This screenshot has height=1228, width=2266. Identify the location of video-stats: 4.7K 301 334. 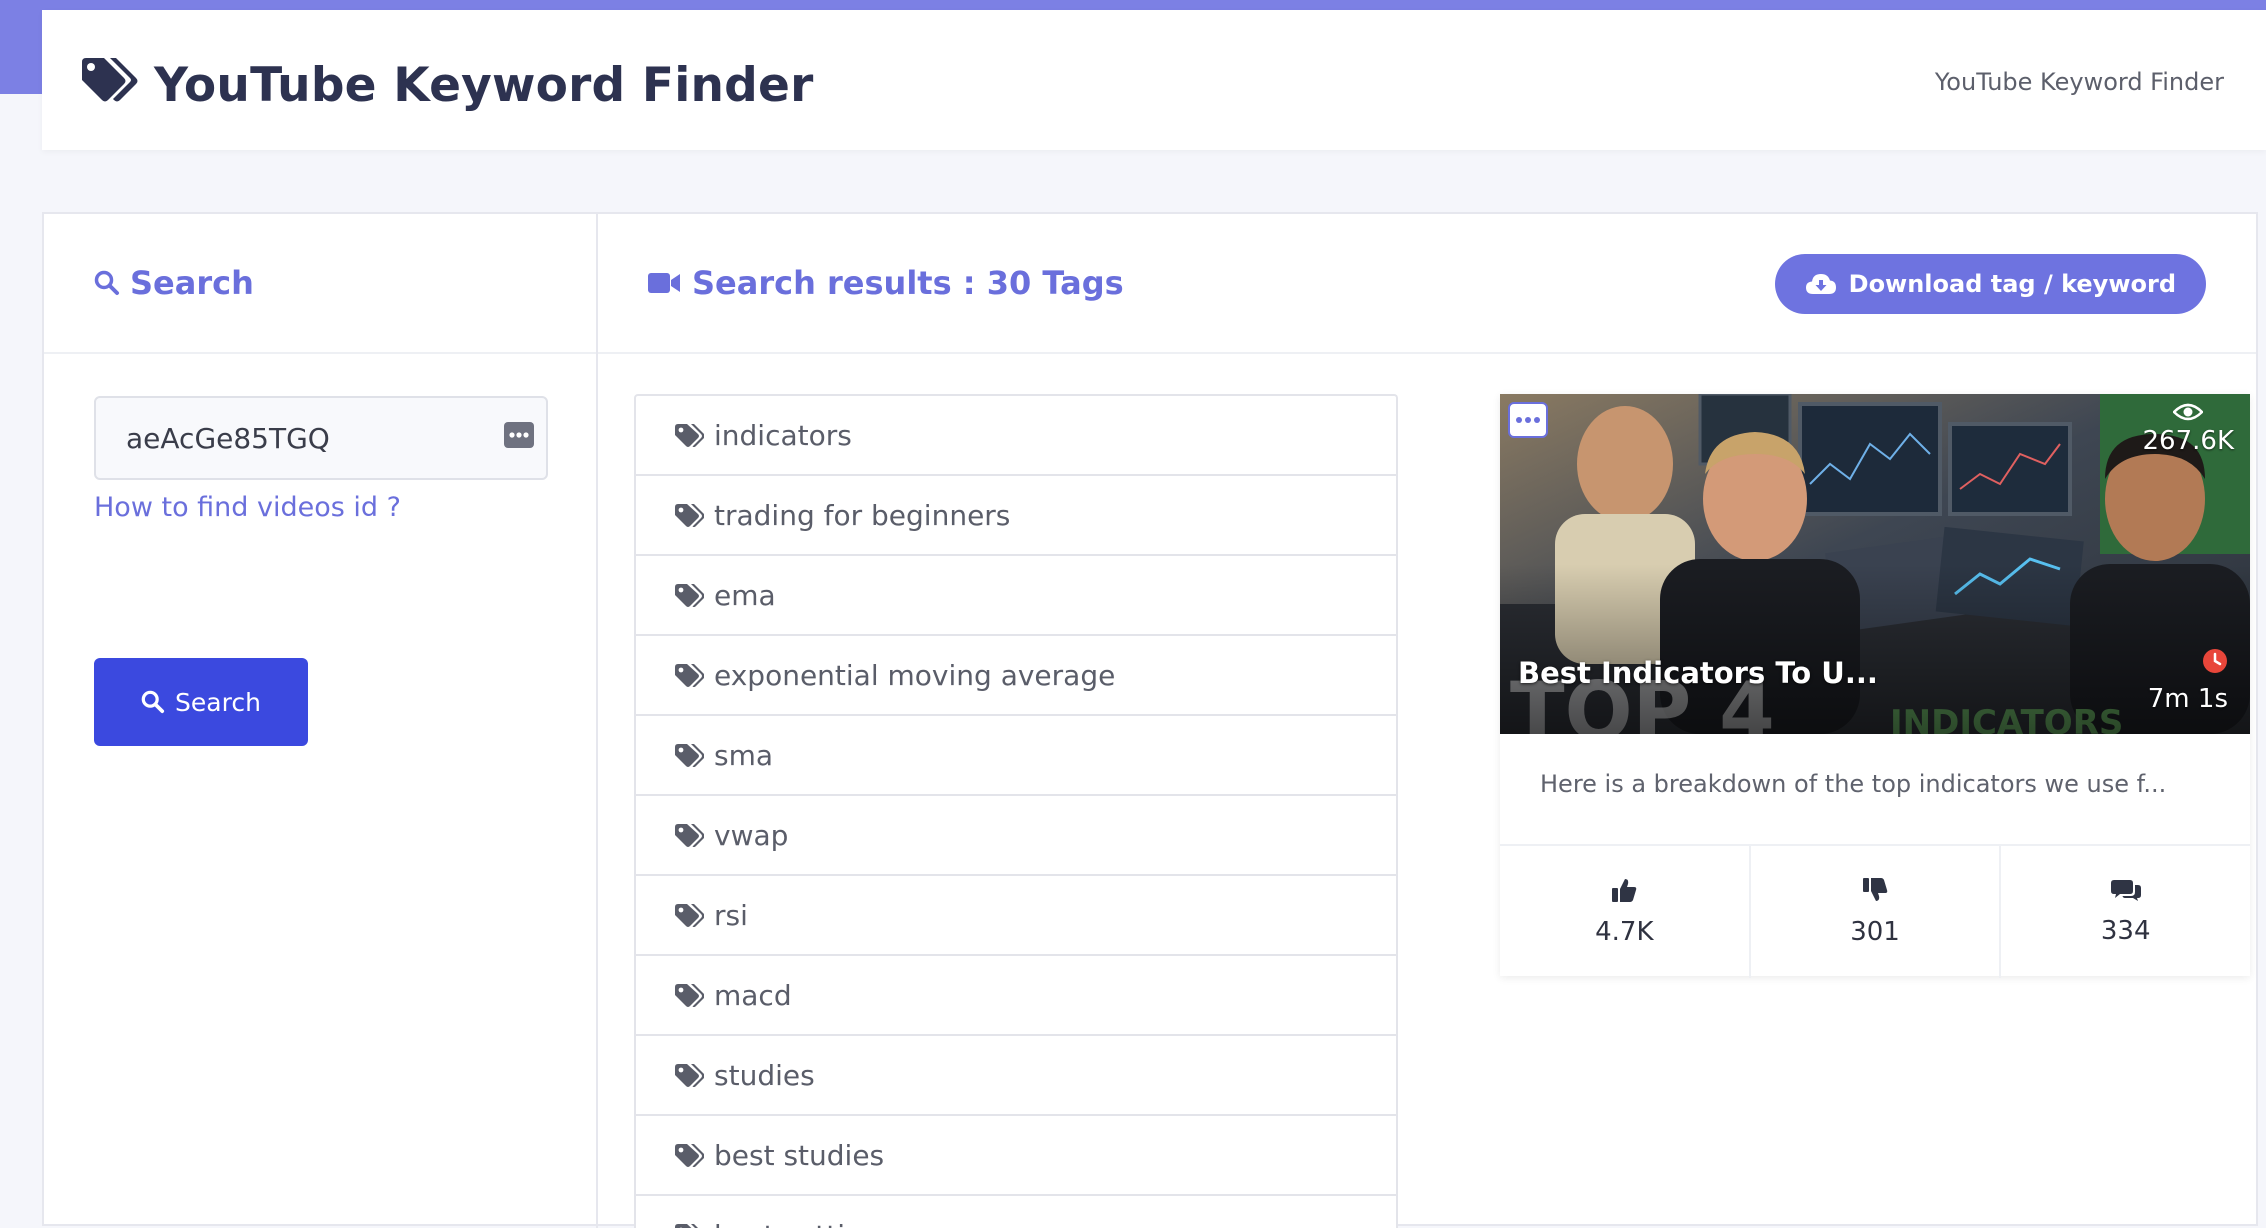
(1875, 911).